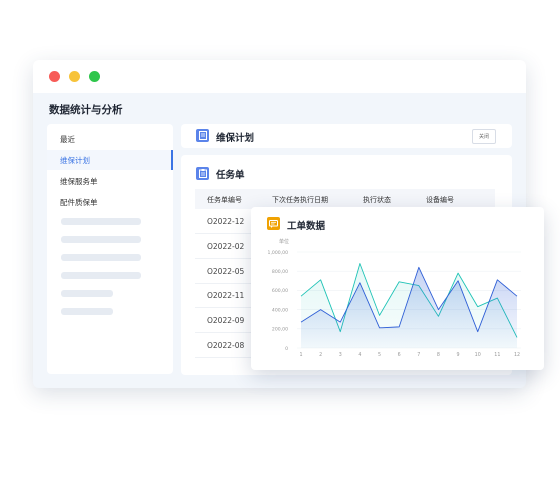 The width and height of the screenshot is (560, 480). I want to click on y-tick-label: 1,000,00, so click(278, 253).